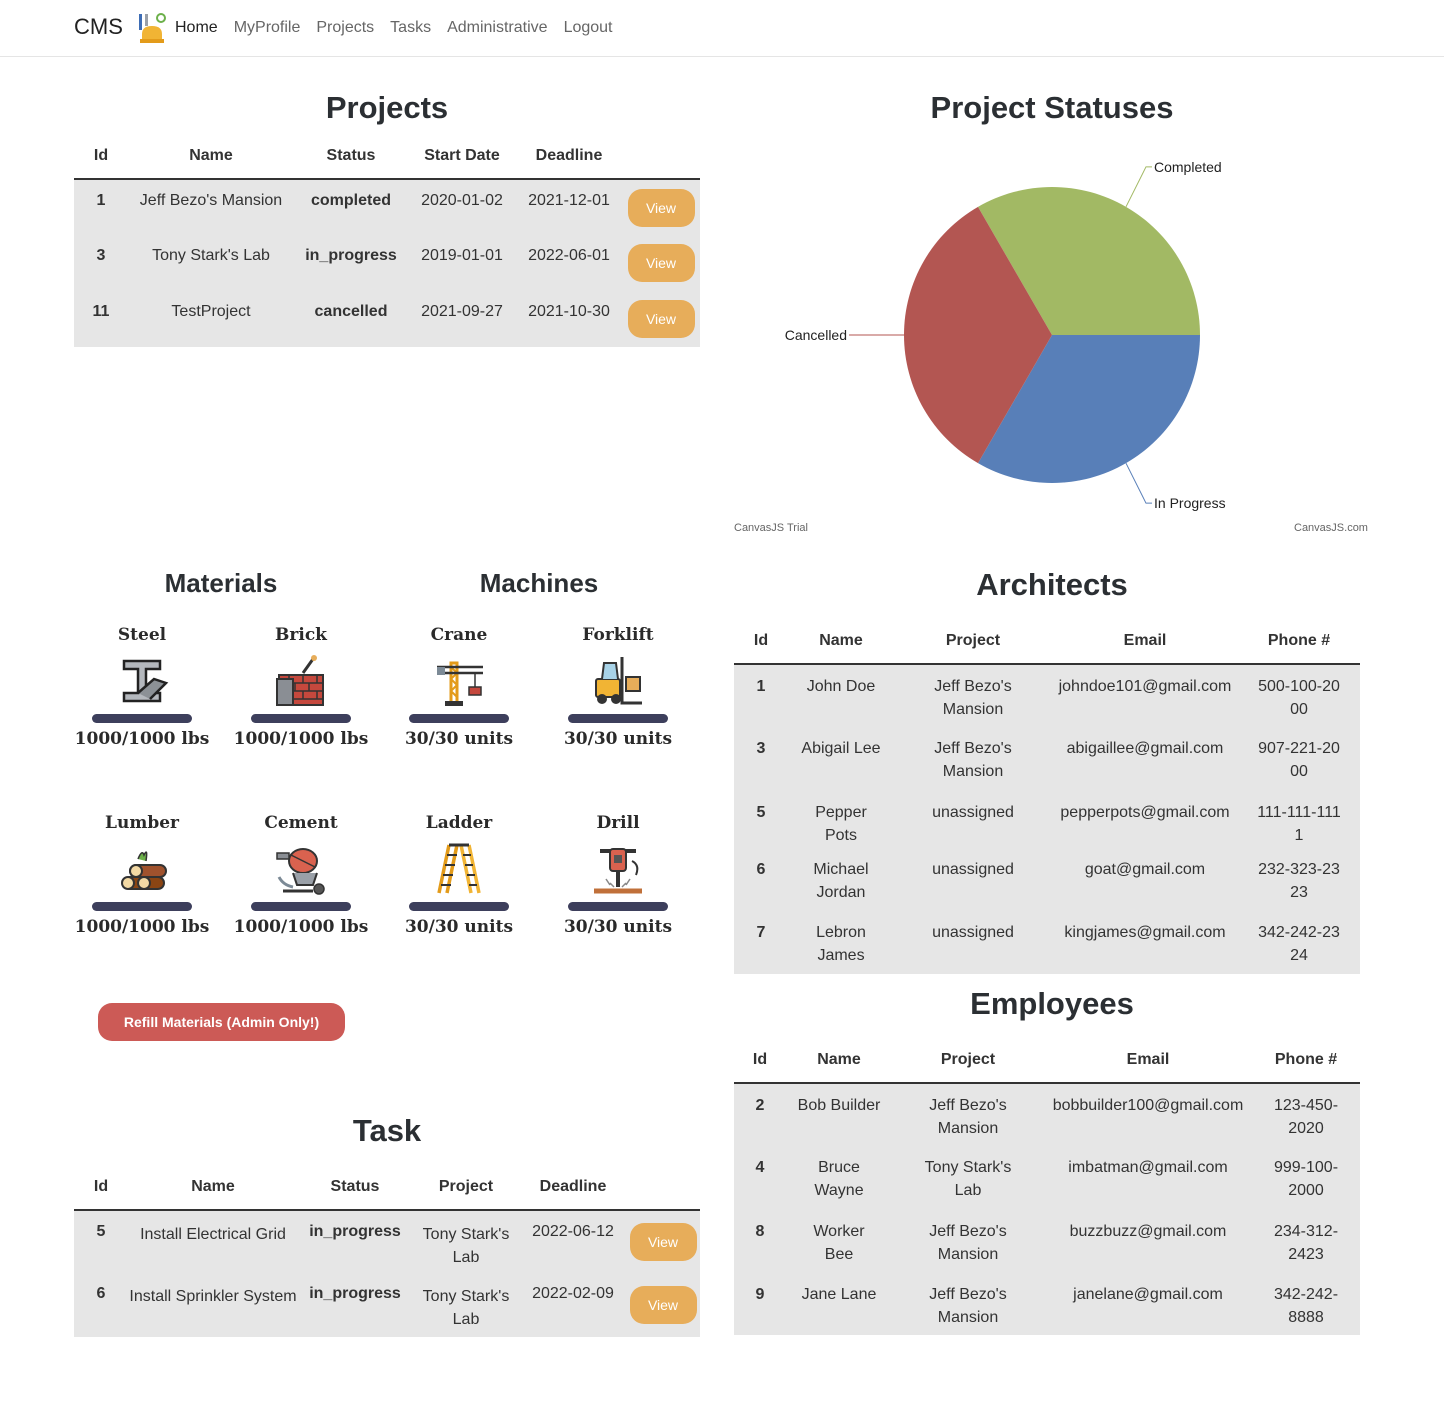 This screenshot has width=1444, height=1402. I want to click on nav-tasks: Tasks, so click(410, 28).